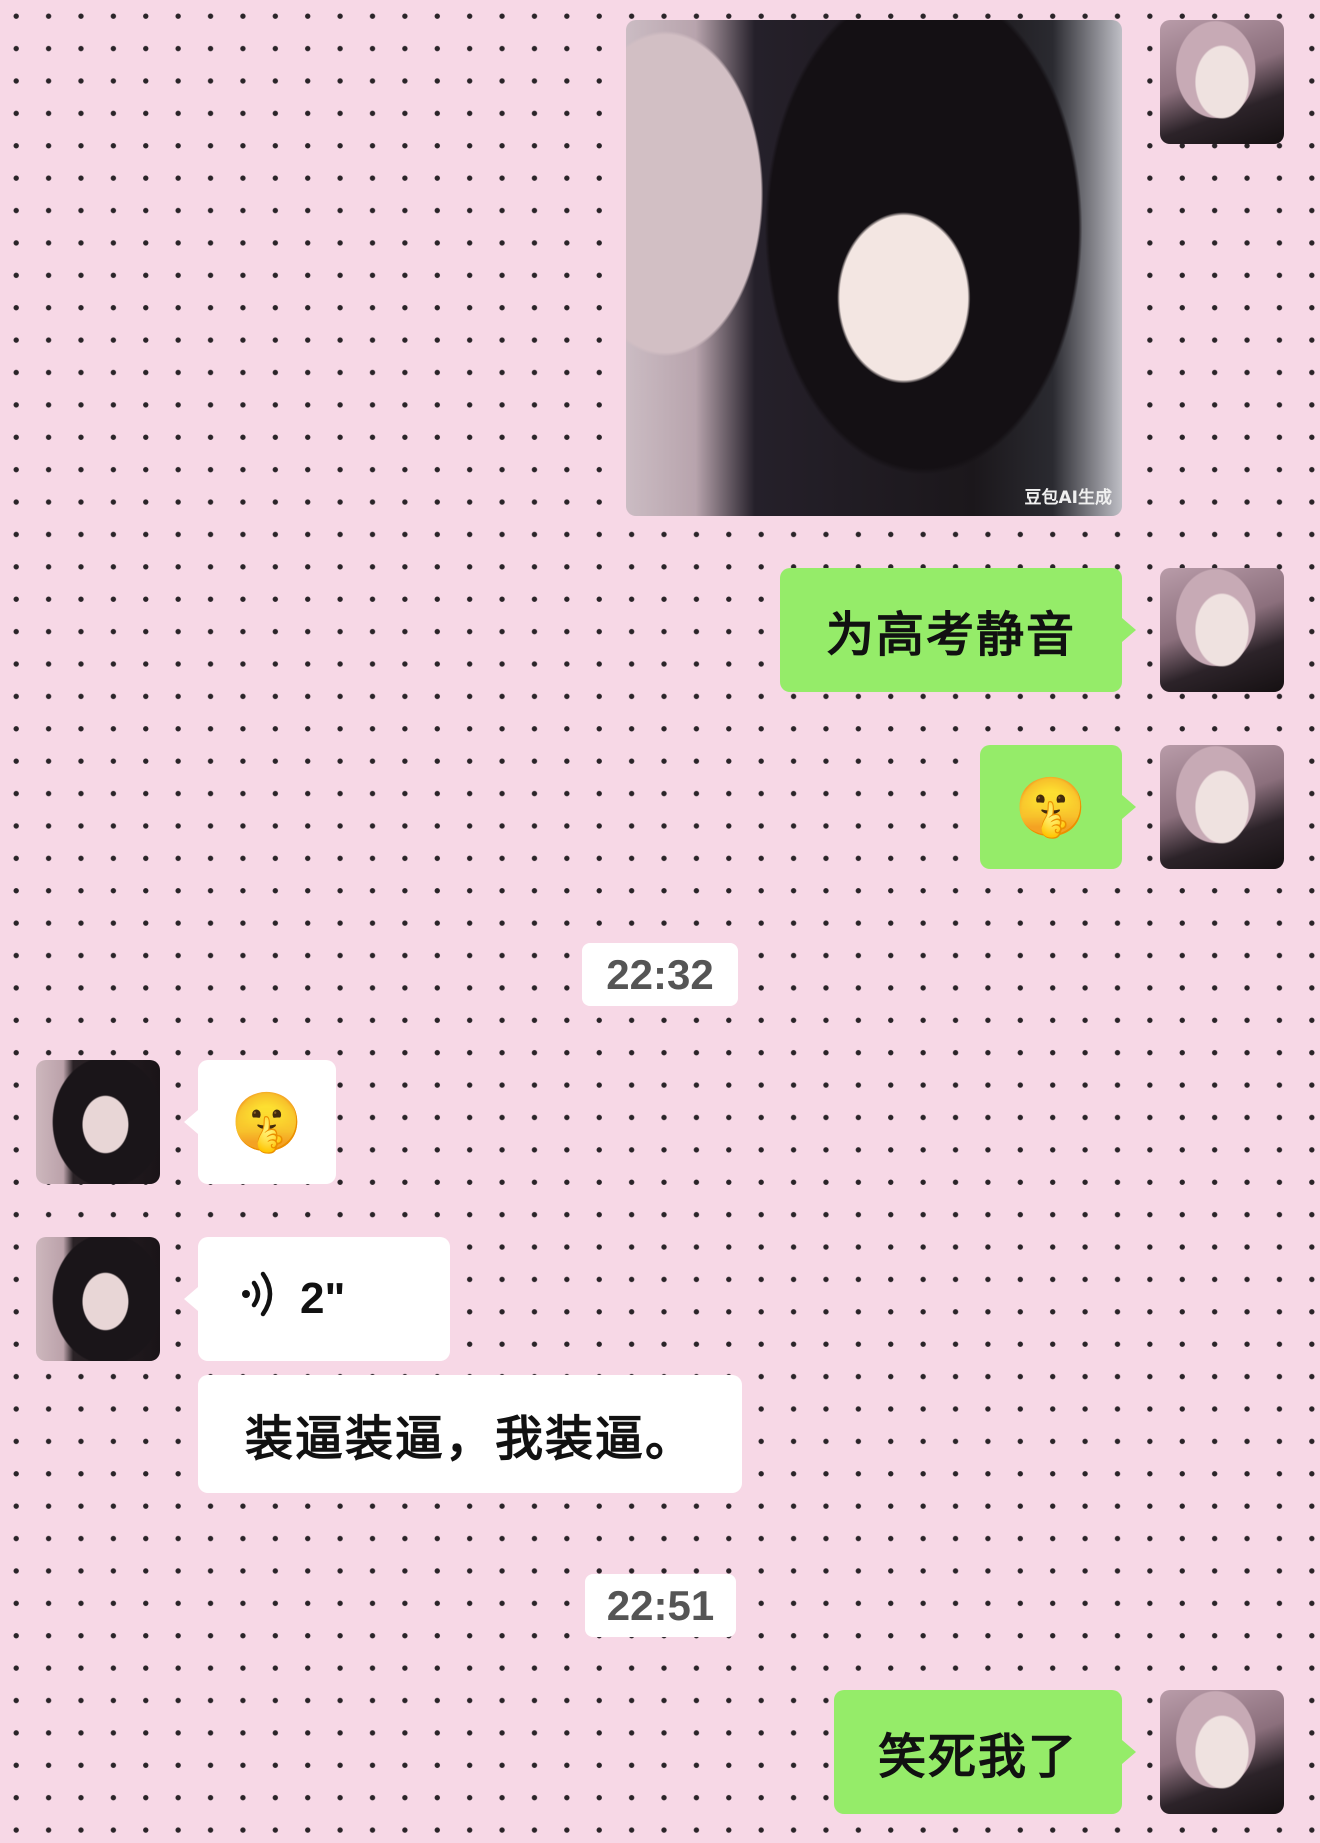  Describe the element at coordinates (660, 1605) in the screenshot. I see `timestamp: 22:51` at that location.